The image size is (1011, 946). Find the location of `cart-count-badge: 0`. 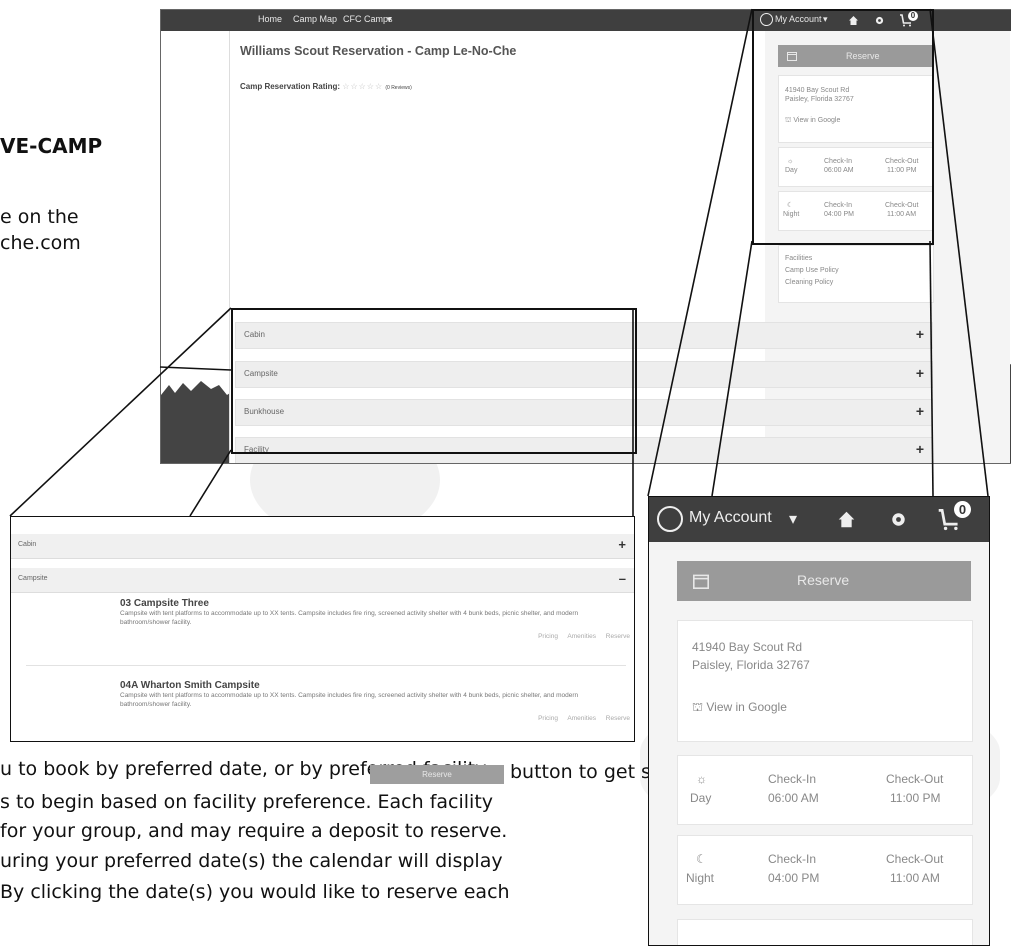

cart-count-badge: 0 is located at coordinates (962, 509).